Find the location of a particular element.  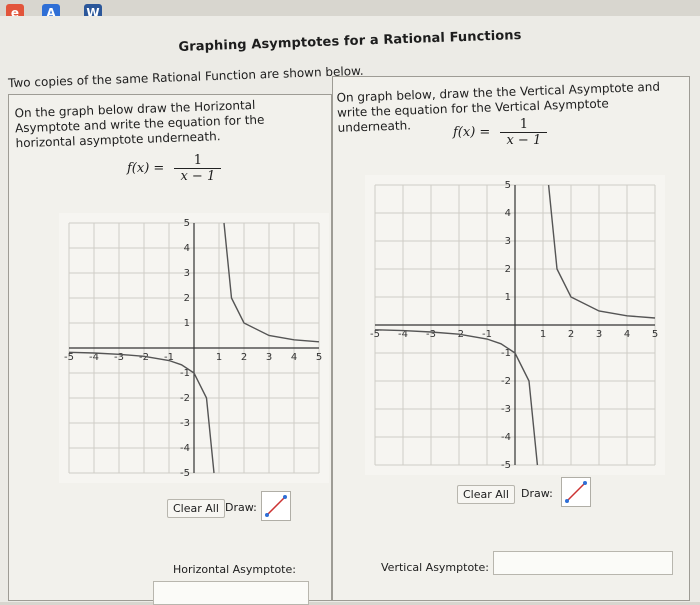

left-clear-all-button: Clear All is located at coordinates (196, 508).